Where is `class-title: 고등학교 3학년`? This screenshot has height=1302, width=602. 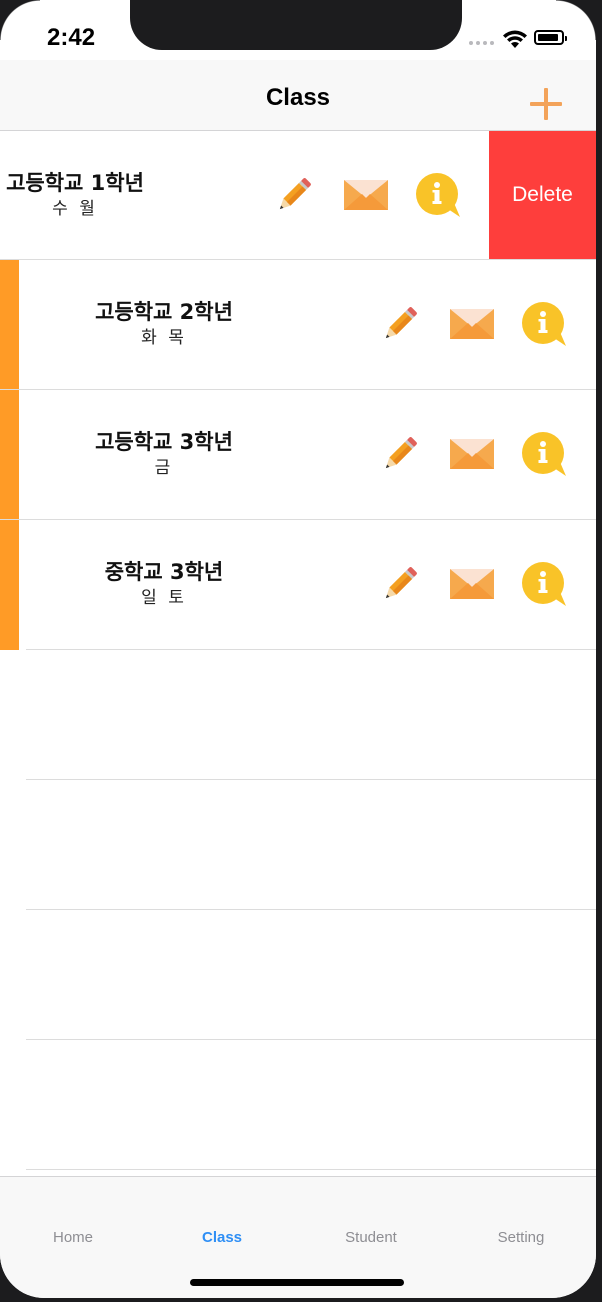 class-title: 고등학교 3학년 is located at coordinates (164, 442).